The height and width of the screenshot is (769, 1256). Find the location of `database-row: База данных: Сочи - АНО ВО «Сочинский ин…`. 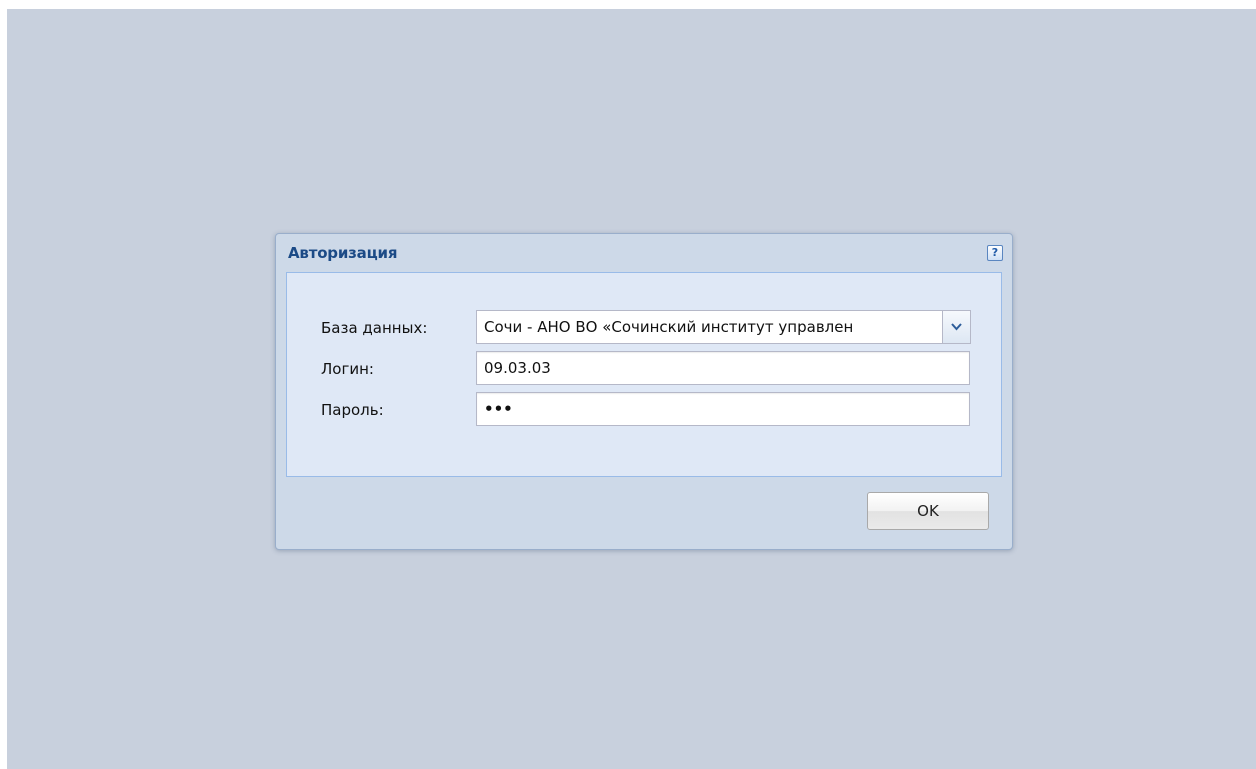

database-row: База данных: Сочи - АНО ВО «Сочинский ин… is located at coordinates (644, 328).